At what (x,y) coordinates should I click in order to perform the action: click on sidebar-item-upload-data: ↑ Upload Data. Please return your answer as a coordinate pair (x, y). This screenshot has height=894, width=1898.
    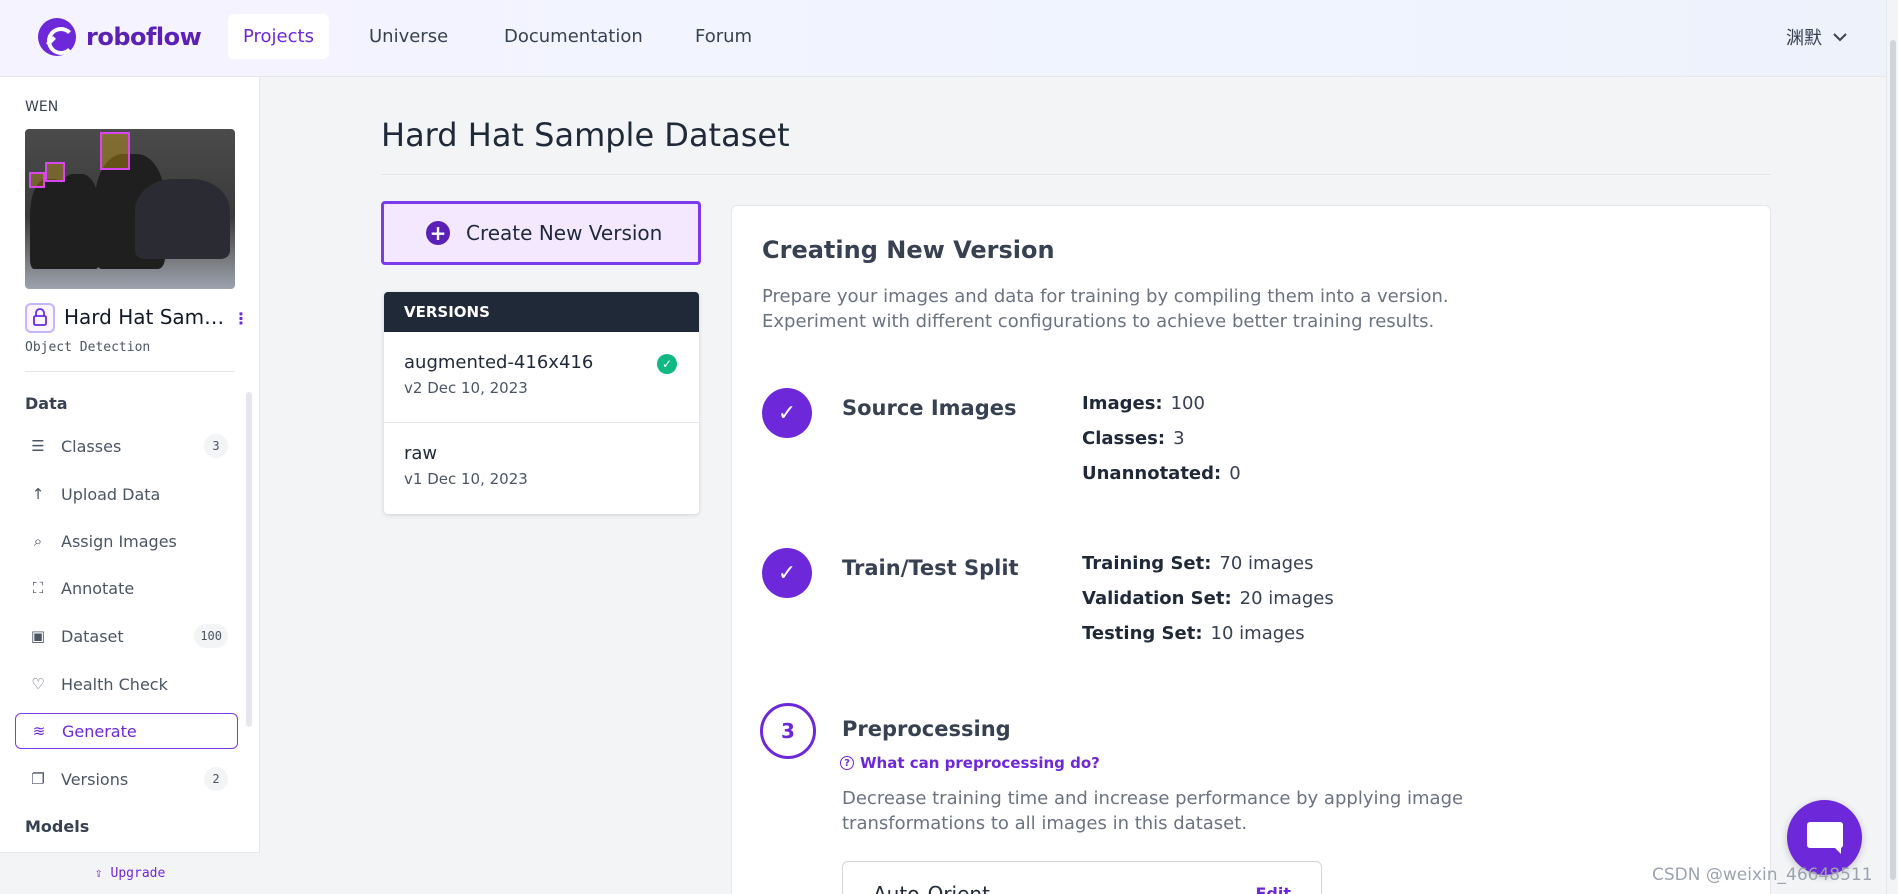
    Looking at the image, I should click on (126, 494).